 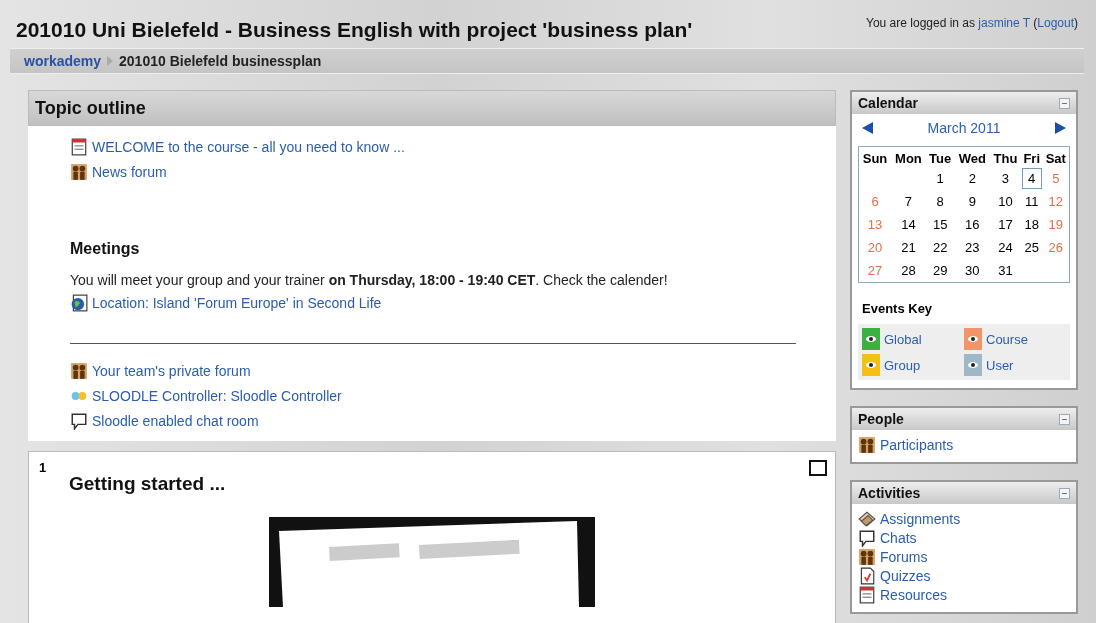 What do you see at coordinates (129, 171) in the screenshot?
I see `activity-link: News forum` at bounding box center [129, 171].